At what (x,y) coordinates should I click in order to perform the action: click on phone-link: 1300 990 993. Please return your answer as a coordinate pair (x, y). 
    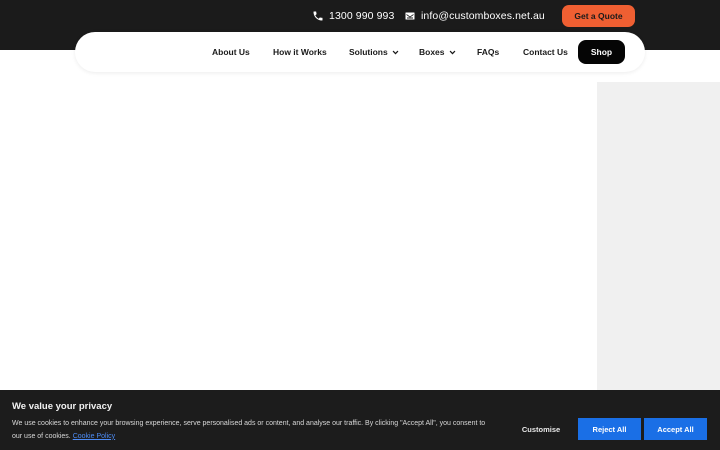
    Looking at the image, I should click on (353, 16).